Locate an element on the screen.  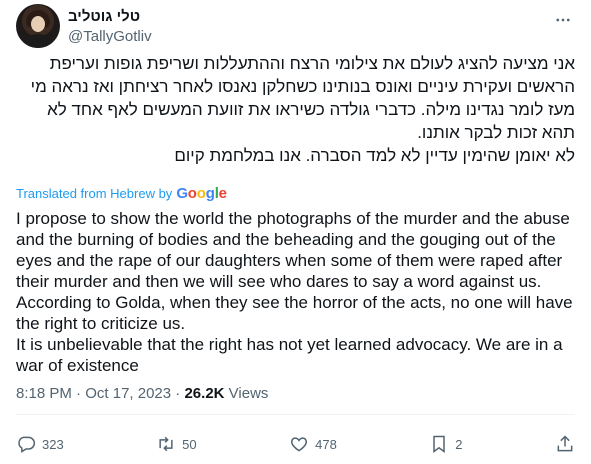
more-horizontal-icon is located at coordinates (563, 20).